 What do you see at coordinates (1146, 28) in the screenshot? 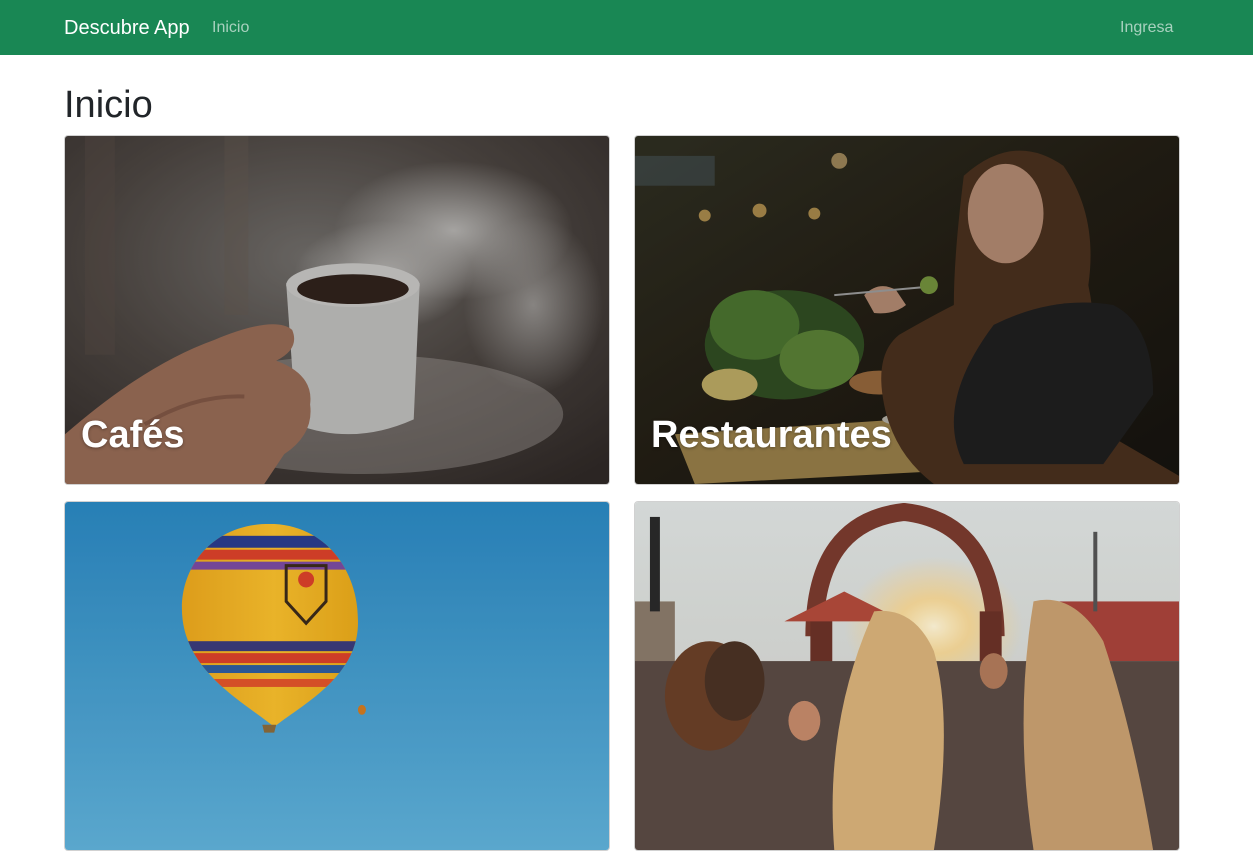
I see `nav-link-ingresa: Ingresa` at bounding box center [1146, 28].